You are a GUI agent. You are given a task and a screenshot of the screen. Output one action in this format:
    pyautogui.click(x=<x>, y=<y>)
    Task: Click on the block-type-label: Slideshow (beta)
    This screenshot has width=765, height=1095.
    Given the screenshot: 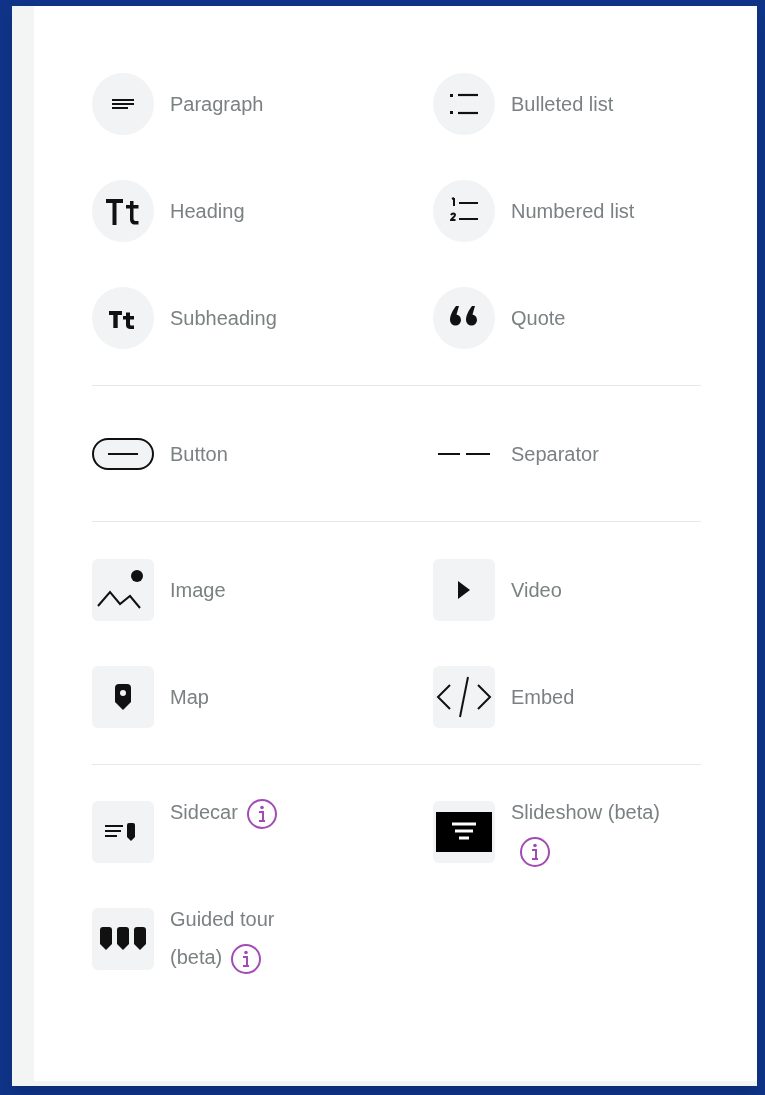 What is the action you would take?
    pyautogui.click(x=601, y=831)
    